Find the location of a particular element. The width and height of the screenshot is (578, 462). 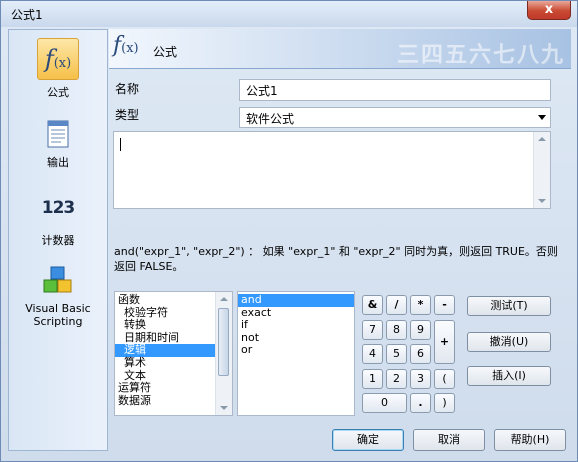

expression-scrollbar is located at coordinates (541, 170).